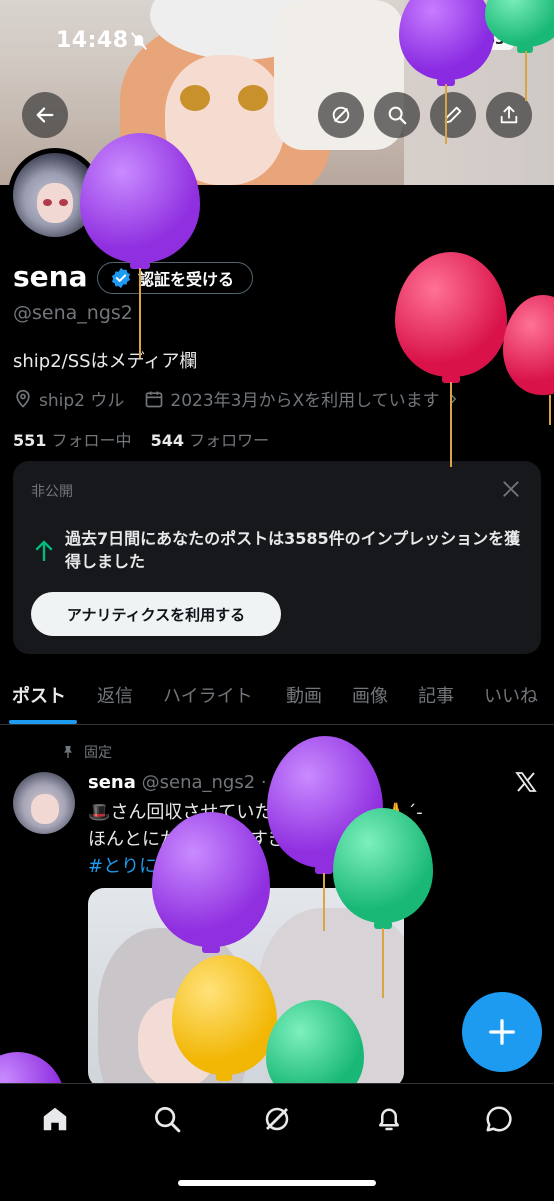  What do you see at coordinates (229, 440) in the screenshot?
I see `followers-label: フォロワー` at bounding box center [229, 440].